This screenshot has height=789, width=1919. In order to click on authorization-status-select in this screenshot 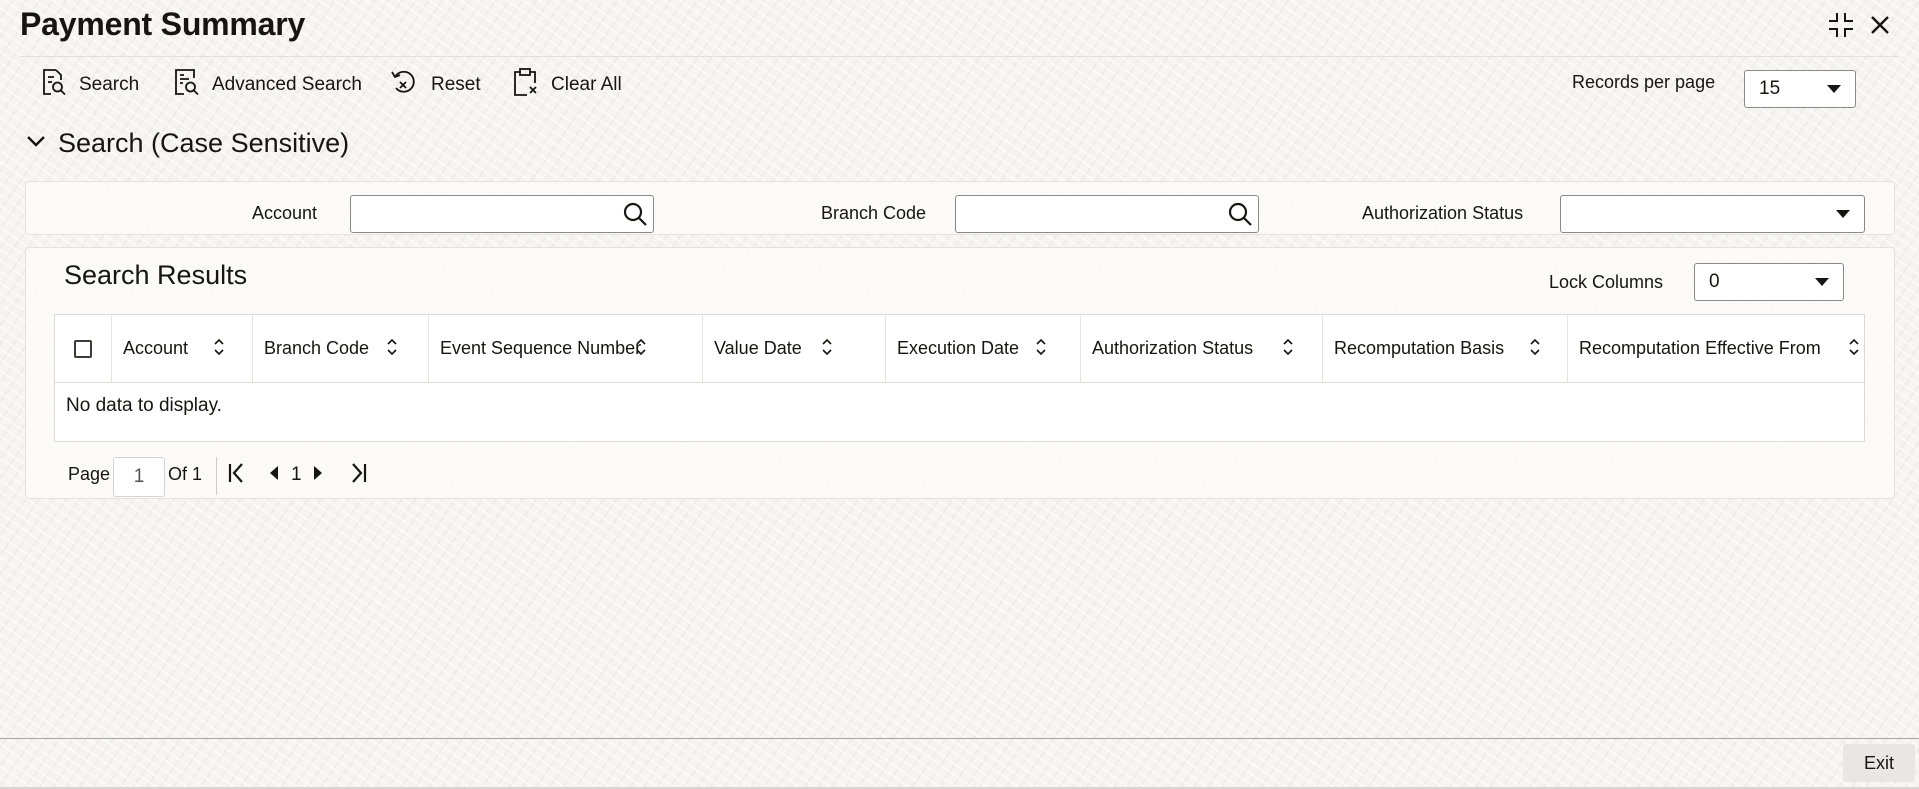, I will do `click(1712, 214)`.